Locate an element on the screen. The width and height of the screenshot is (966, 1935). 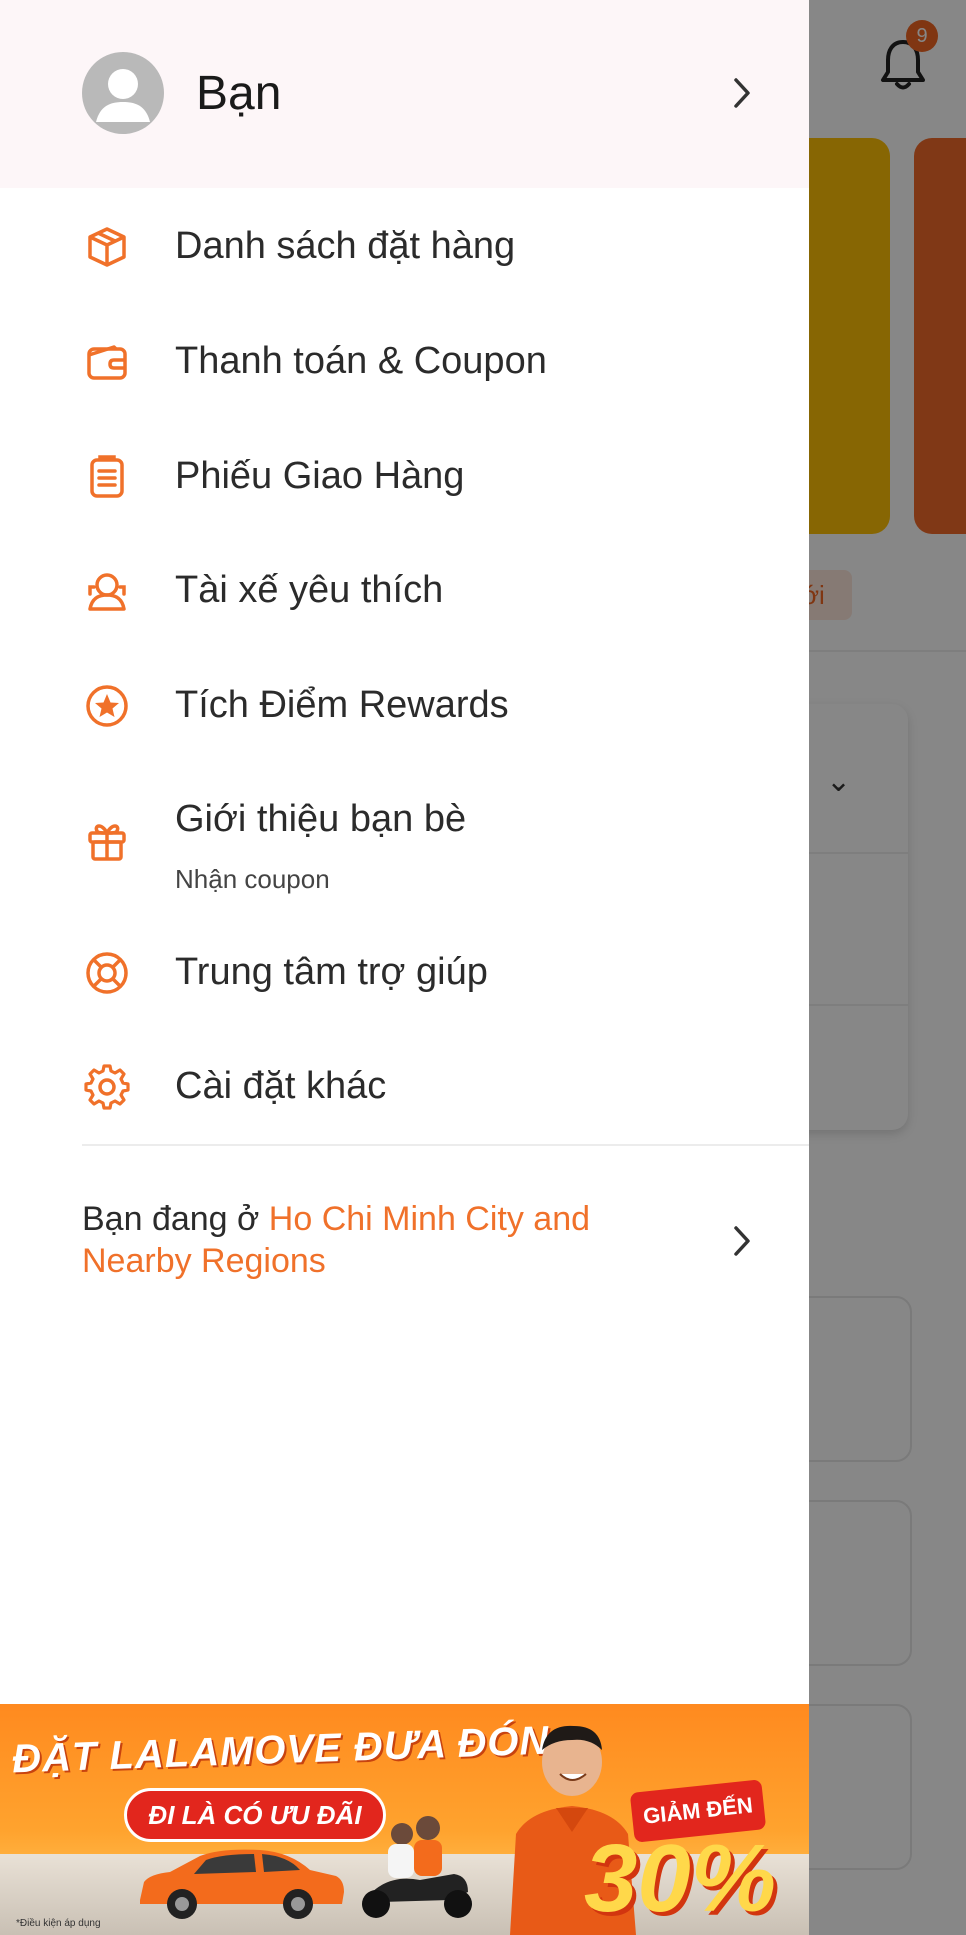
car-illustration is located at coordinates (242, 1884).